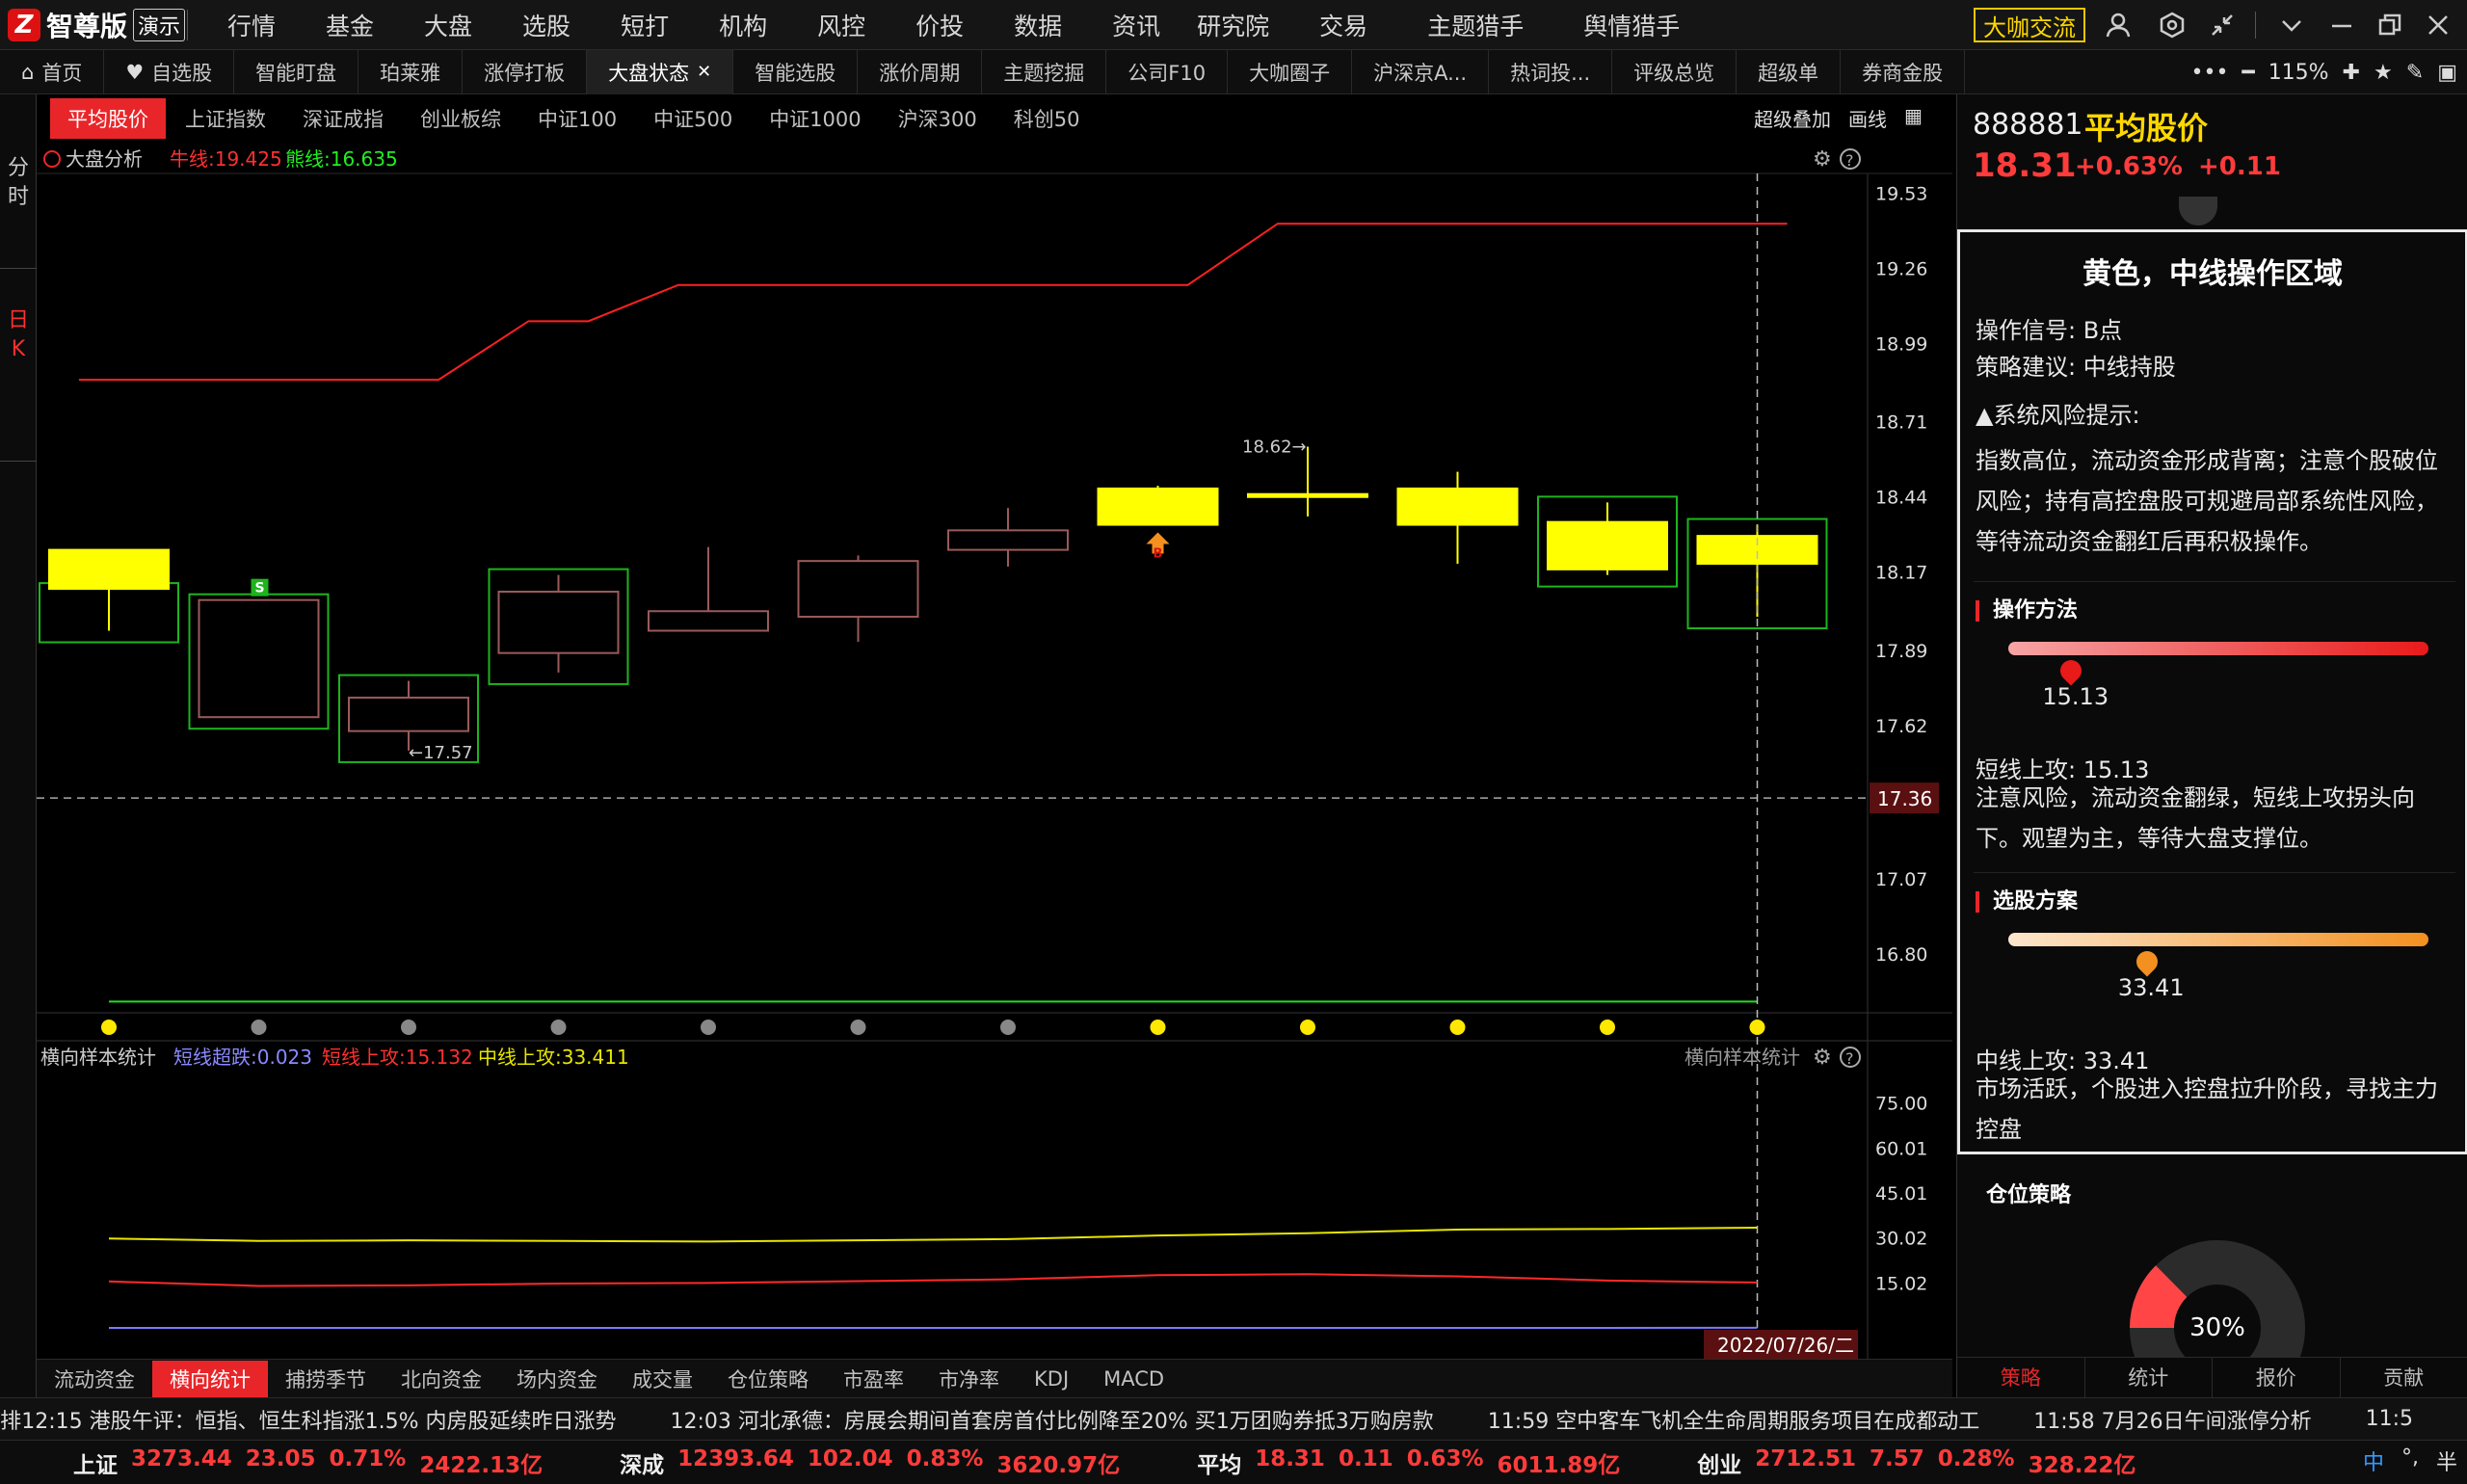  Describe the element at coordinates (210, 1378) in the screenshot. I see `indicator-tab: 横向统计` at that location.